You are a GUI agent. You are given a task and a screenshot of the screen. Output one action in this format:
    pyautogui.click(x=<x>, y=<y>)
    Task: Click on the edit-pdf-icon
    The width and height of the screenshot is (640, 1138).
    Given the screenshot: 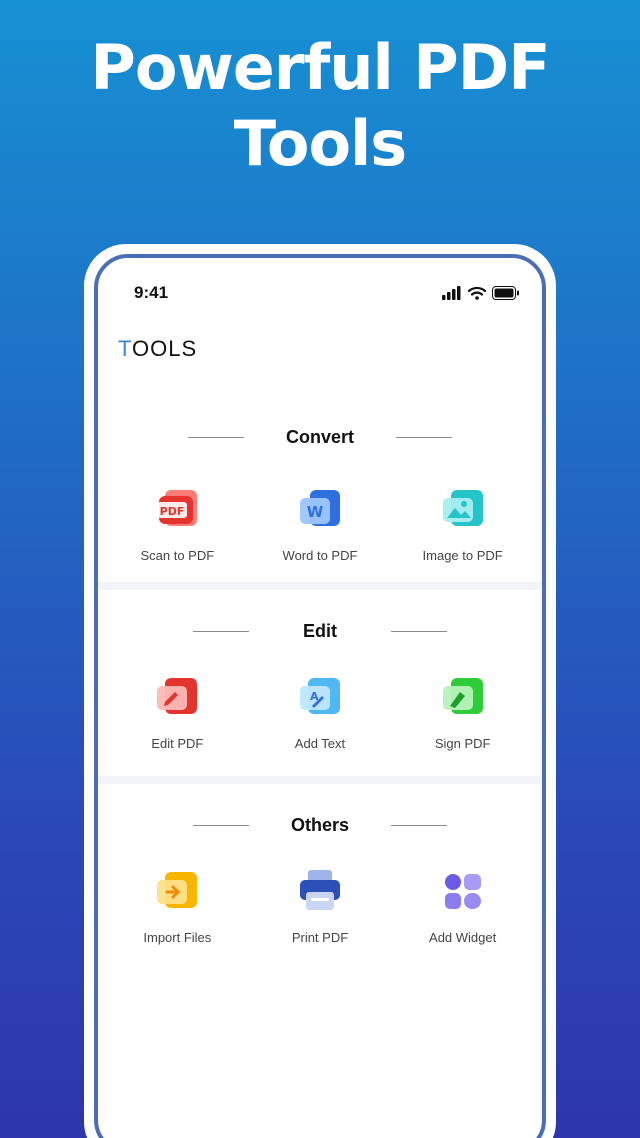 What is the action you would take?
    pyautogui.click(x=177, y=696)
    